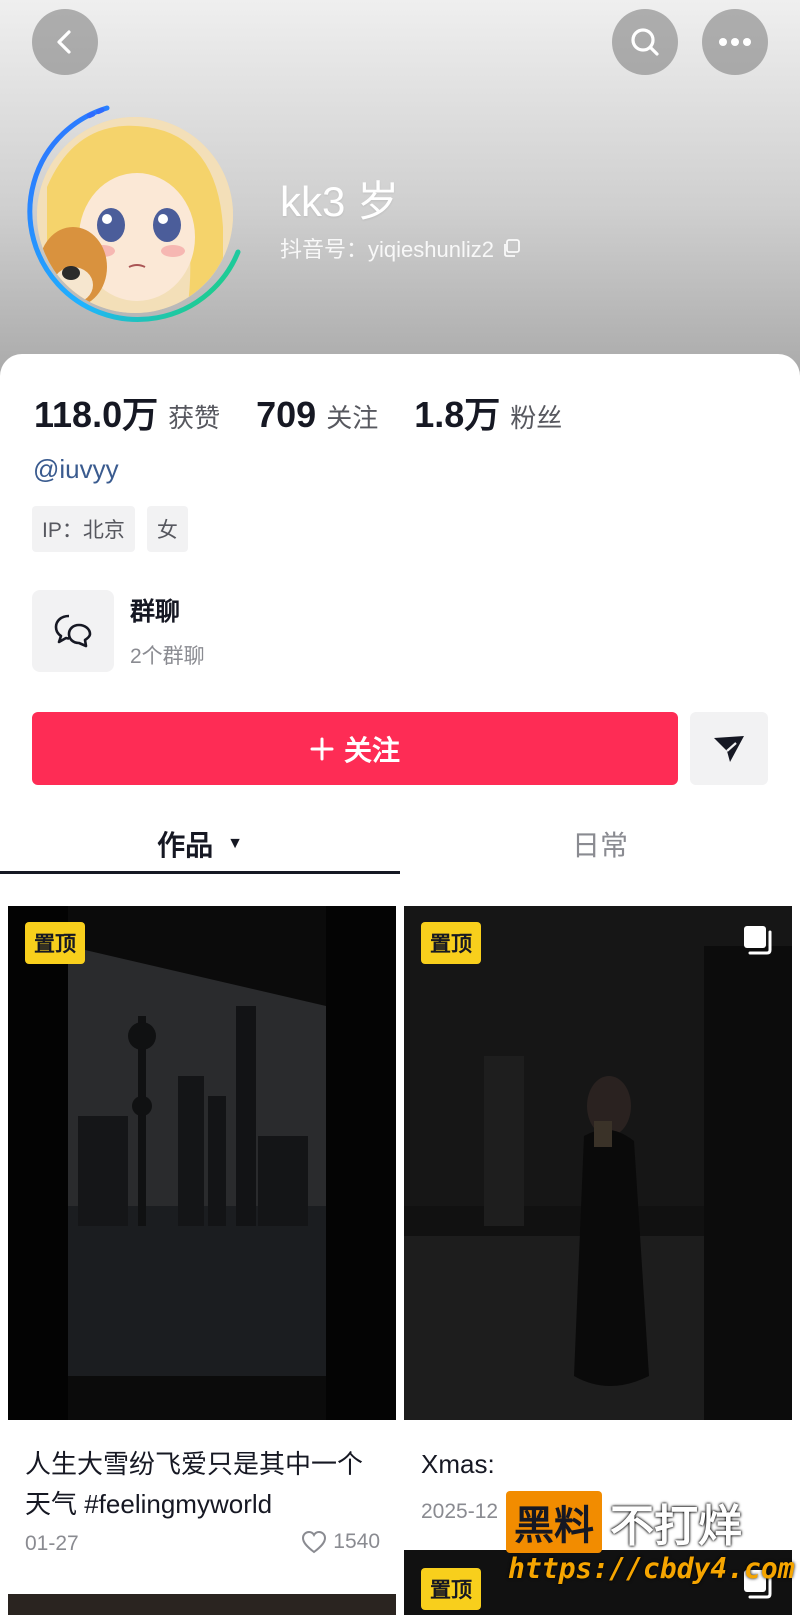 The height and width of the screenshot is (1615, 800). I want to click on likes-count: 1540, so click(356, 1541).